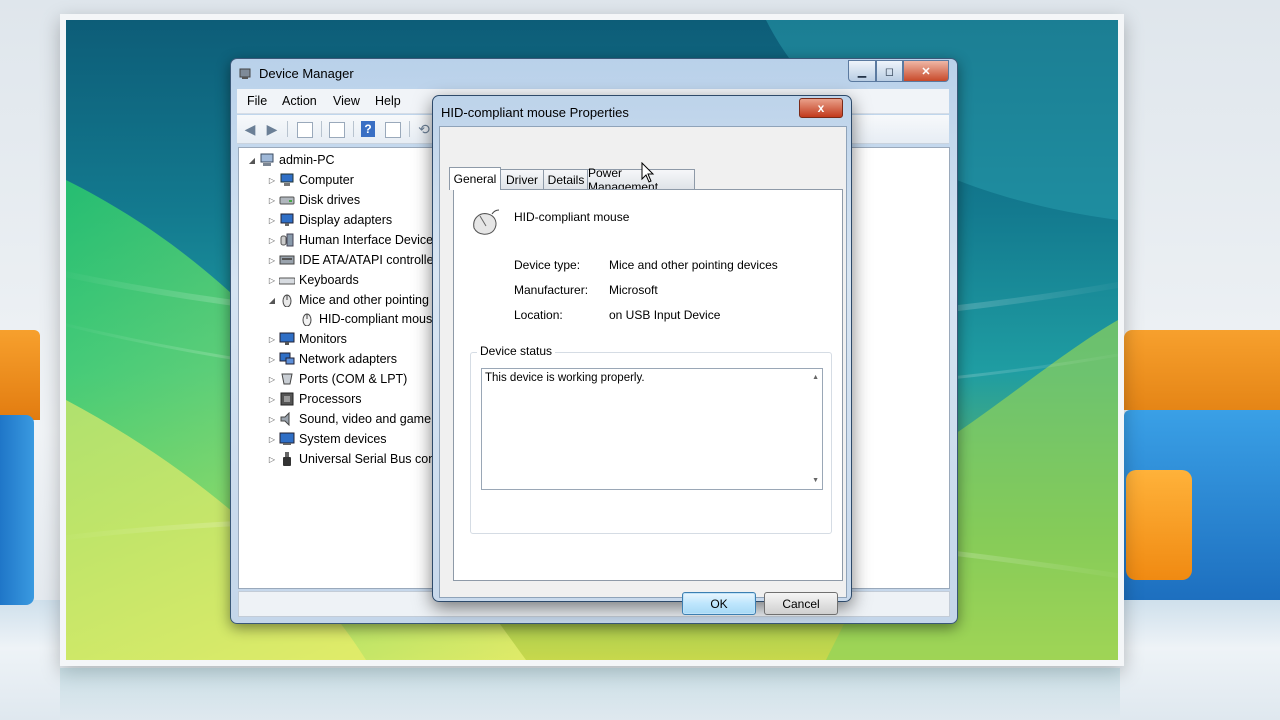 Image resolution: width=1280 pixels, height=720 pixels. I want to click on back-arrow-icon: ◀, so click(250, 129).